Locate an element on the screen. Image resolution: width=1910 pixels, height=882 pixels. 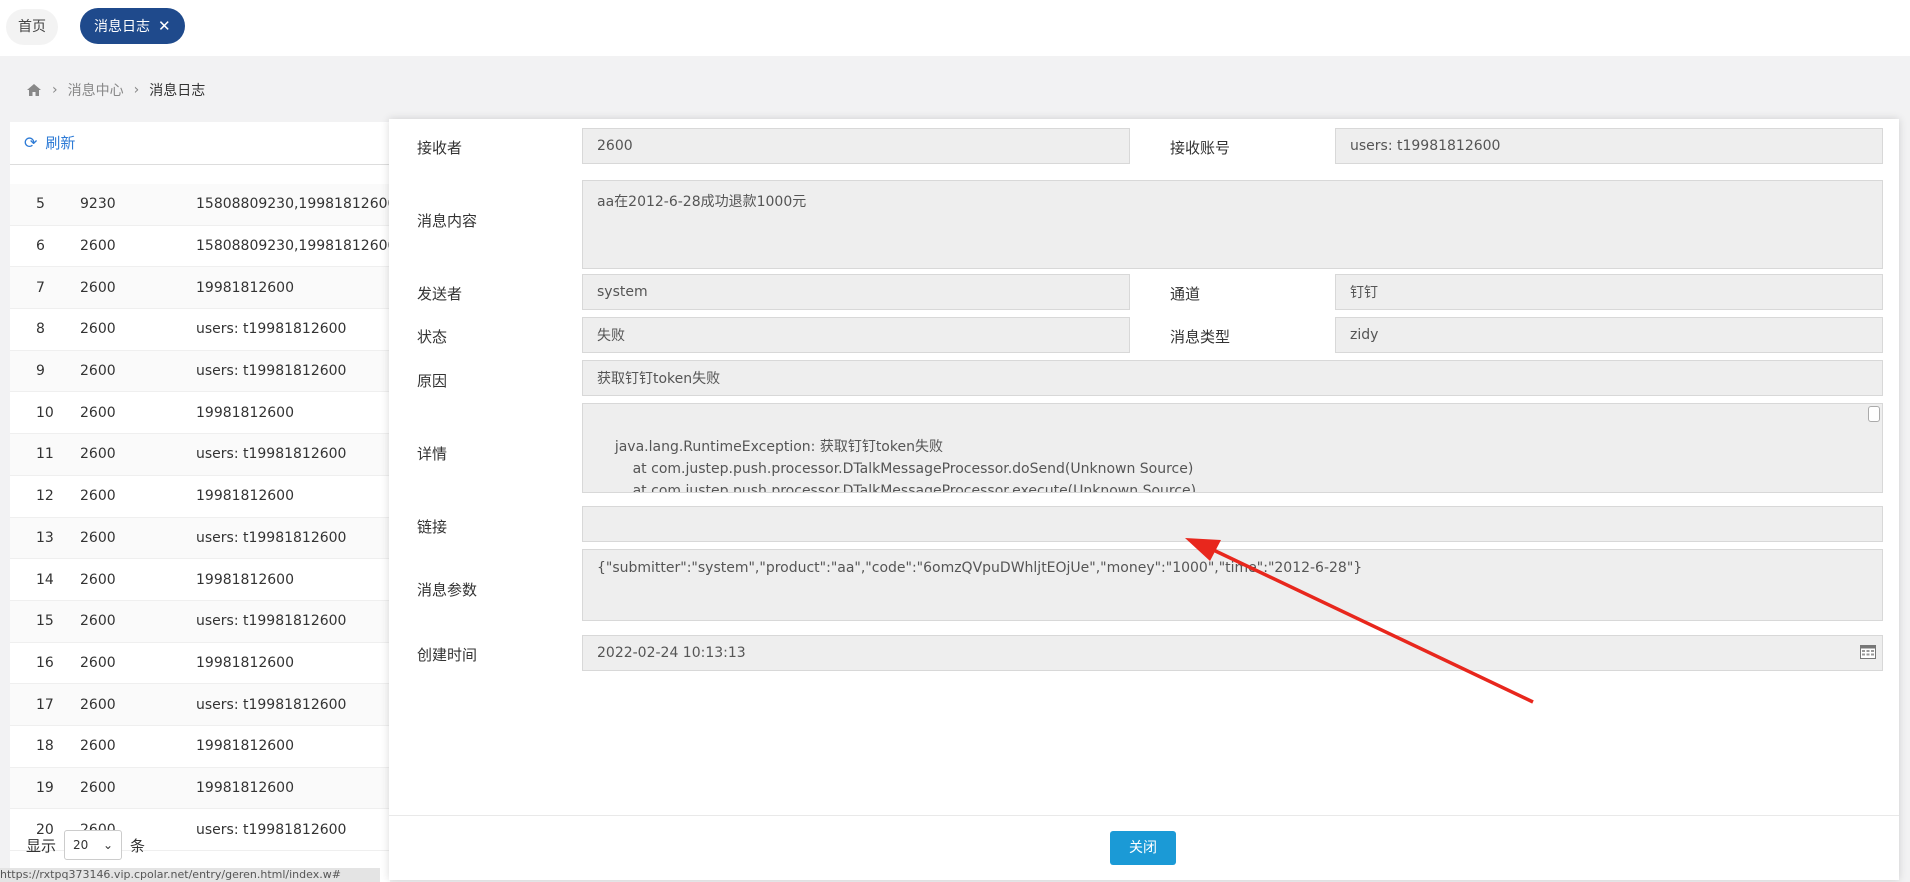
tab-message-log: 消息日志 ✕ is located at coordinates (132, 26).